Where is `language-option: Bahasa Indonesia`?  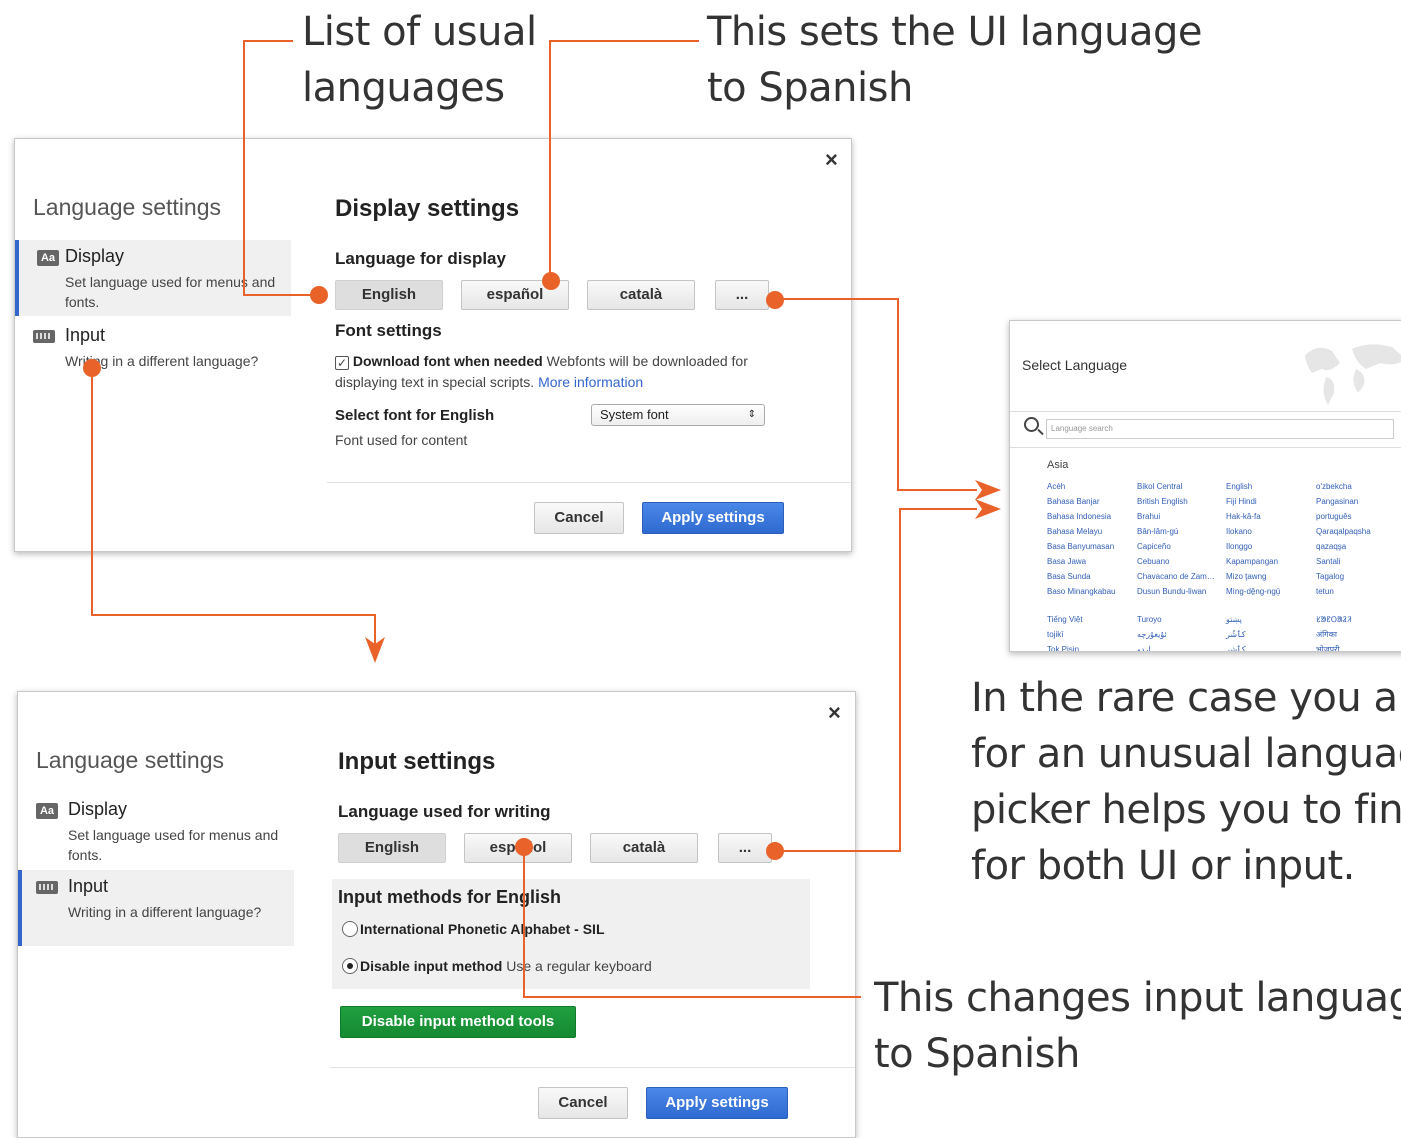 language-option: Bahasa Indonesia is located at coordinates (1079, 516).